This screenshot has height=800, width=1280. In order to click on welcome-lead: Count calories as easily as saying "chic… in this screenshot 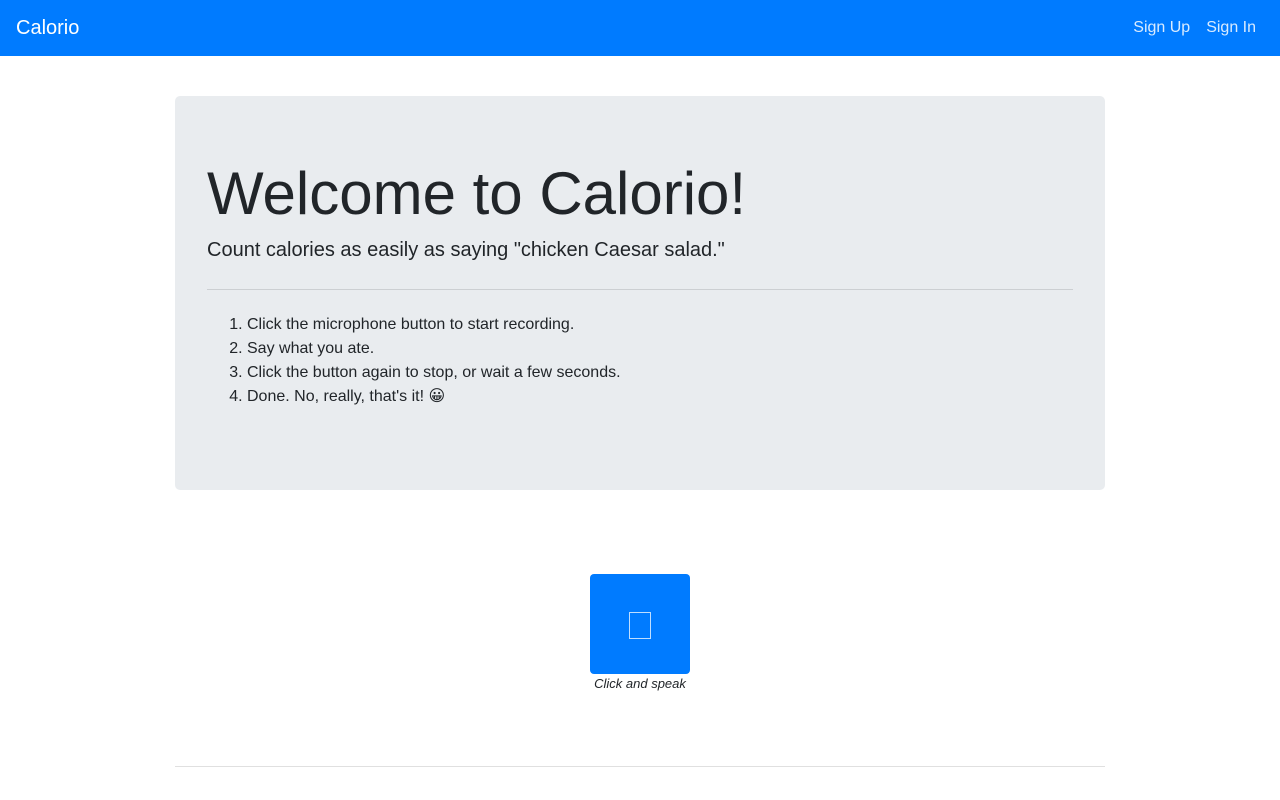, I will do `click(466, 250)`.